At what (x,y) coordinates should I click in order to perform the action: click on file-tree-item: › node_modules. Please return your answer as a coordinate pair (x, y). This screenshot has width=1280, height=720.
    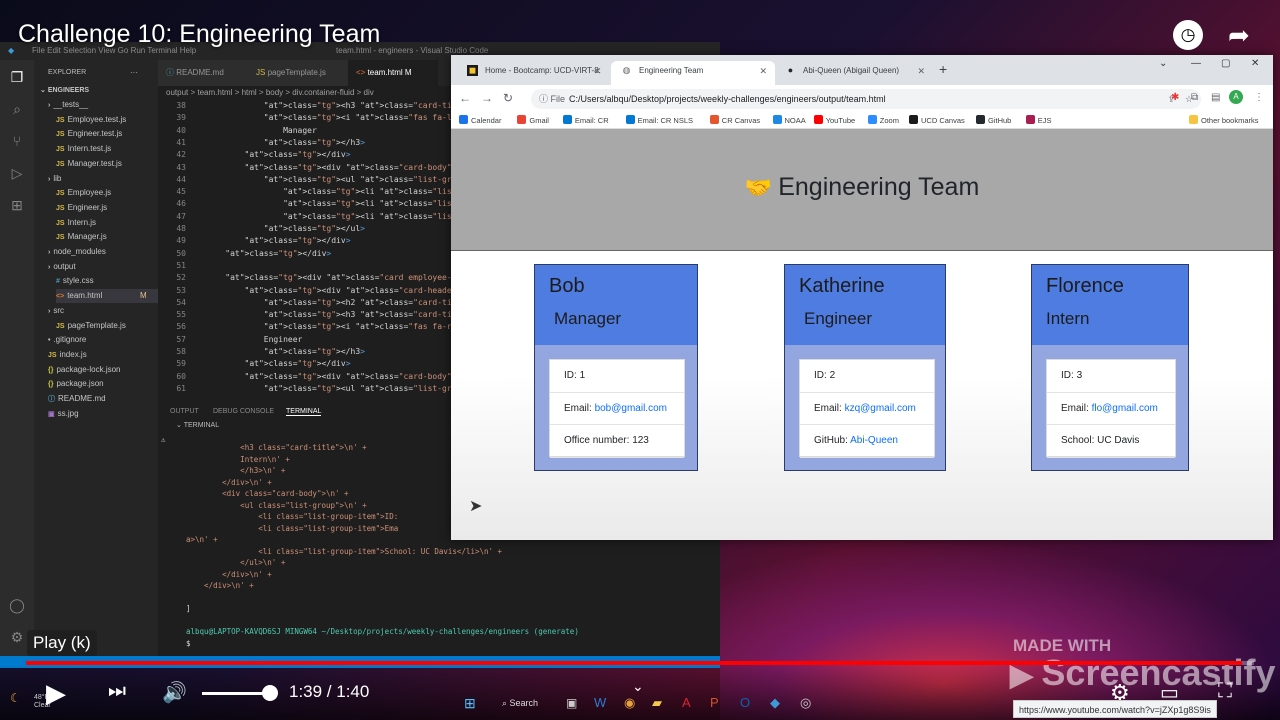
    Looking at the image, I should click on (77, 252).